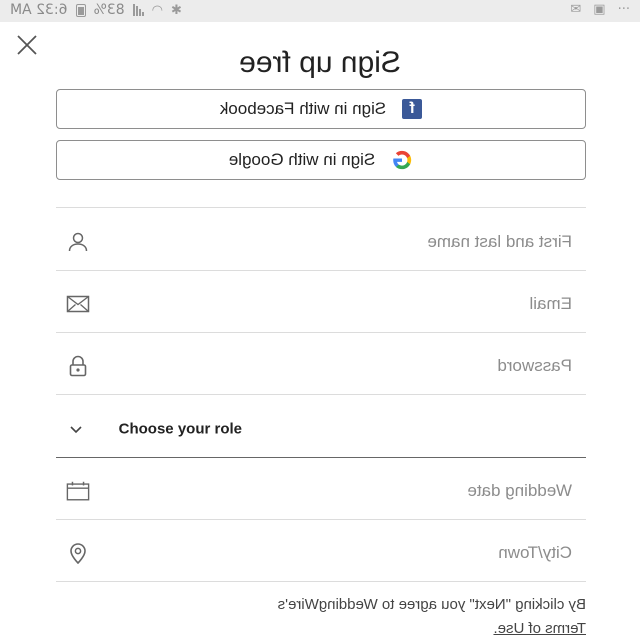 Image resolution: width=640 pixels, height=641 pixels. What do you see at coordinates (303, 108) in the screenshot?
I see `facebook-signin-label: Sign in with Facebook` at bounding box center [303, 108].